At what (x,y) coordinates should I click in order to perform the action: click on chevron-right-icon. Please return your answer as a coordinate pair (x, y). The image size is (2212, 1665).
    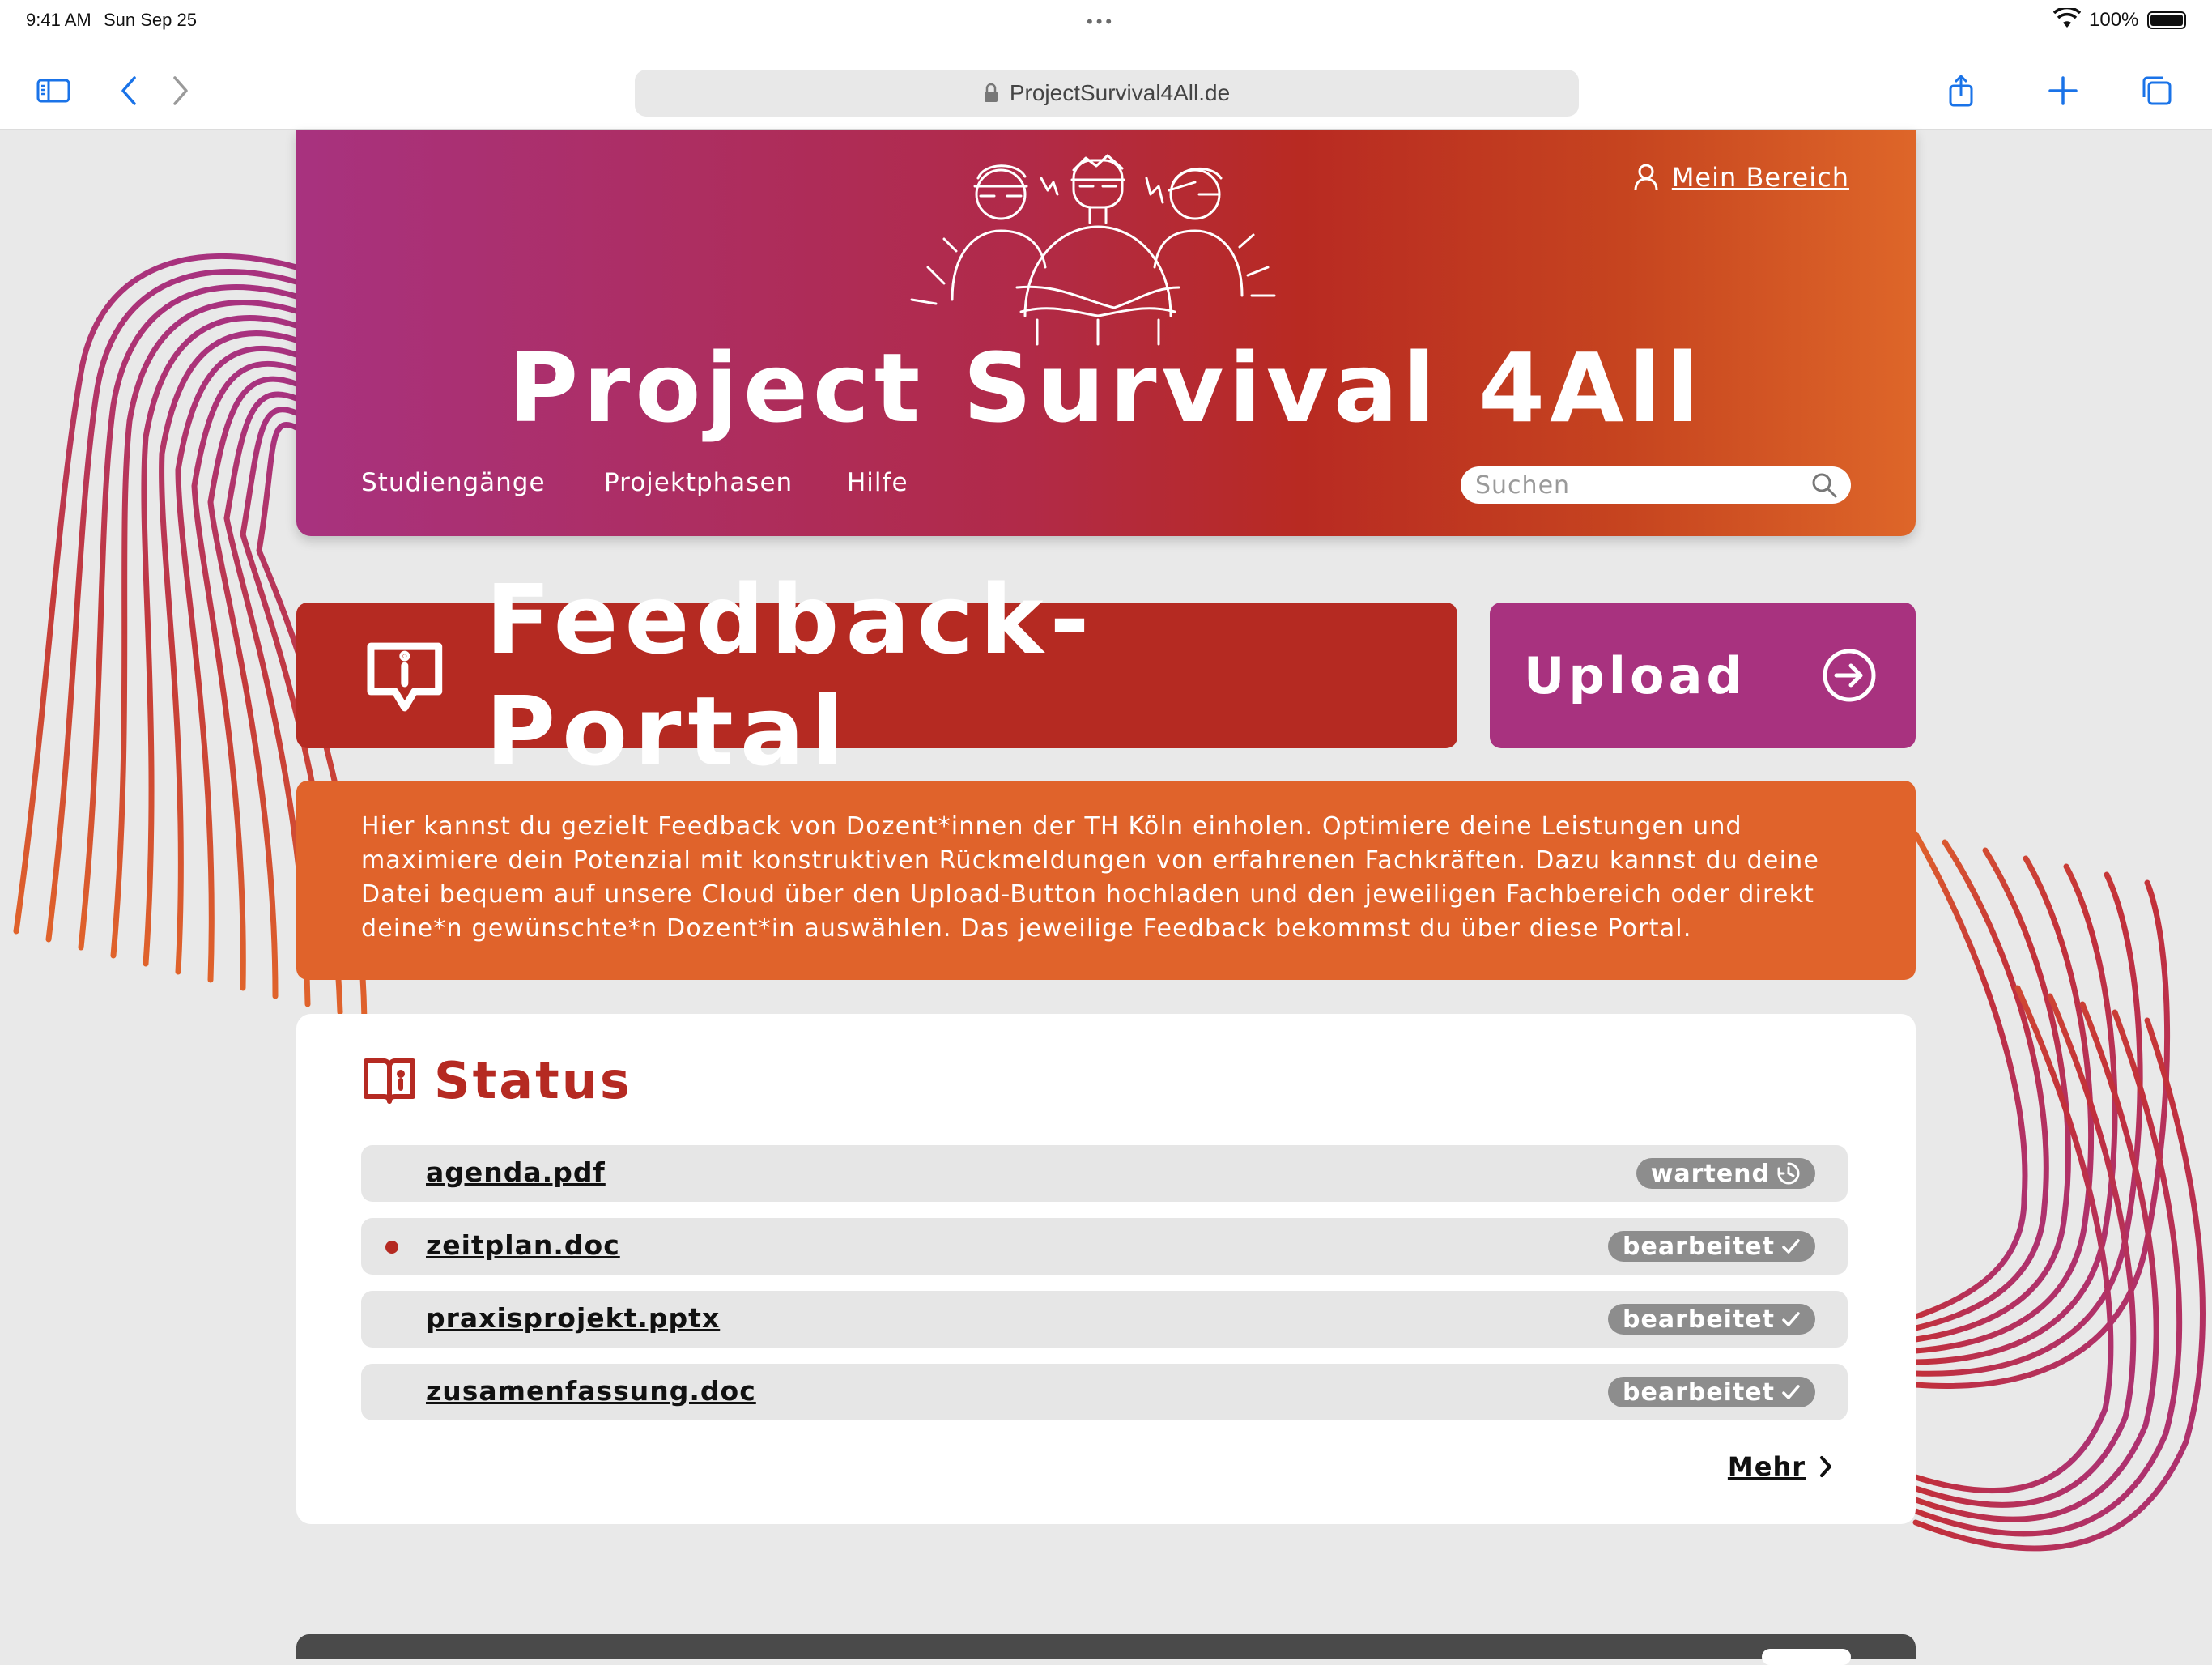
    Looking at the image, I should click on (1826, 1466).